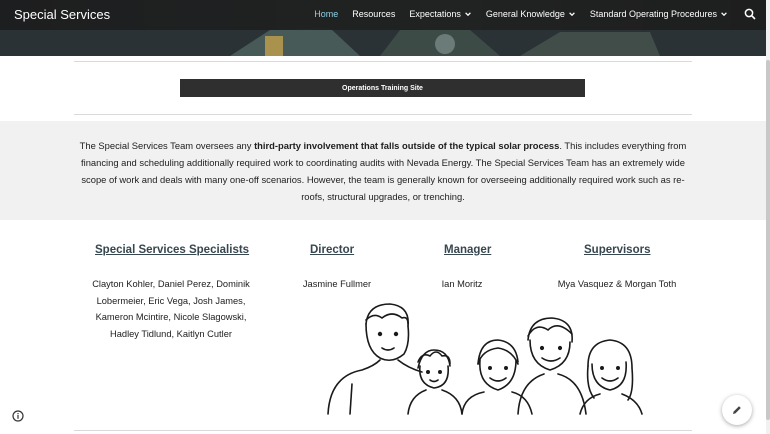  Describe the element at coordinates (617, 250) in the screenshot. I see `supervisors-heading: Supervisors` at that location.